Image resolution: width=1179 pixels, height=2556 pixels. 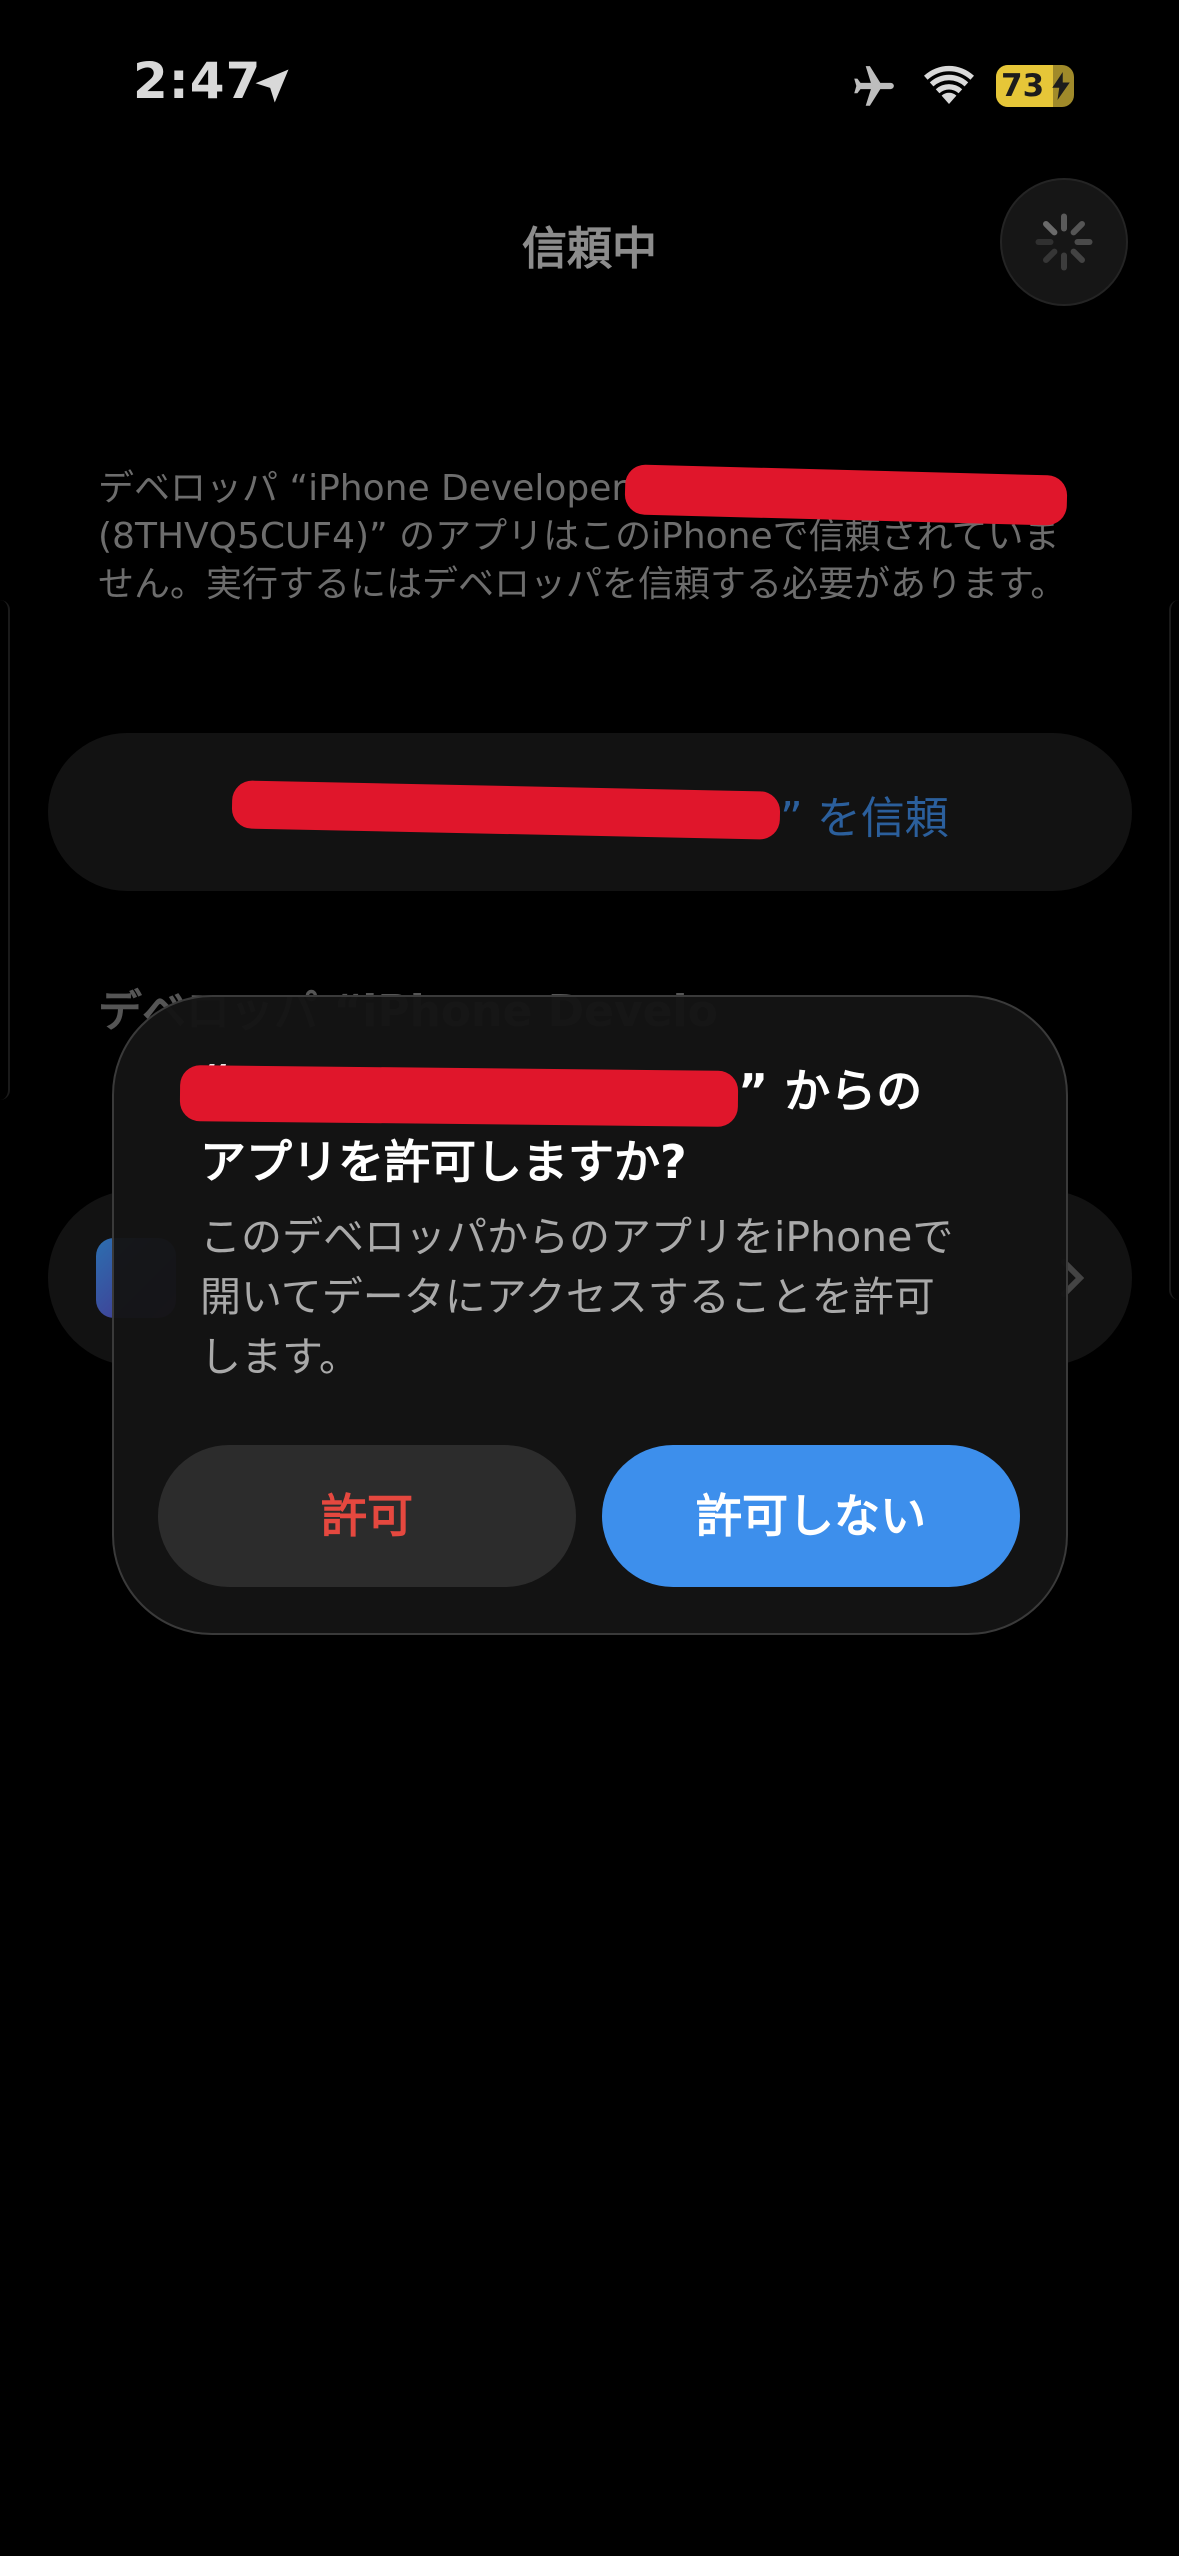 I want to click on airplane-icon, so click(x=874, y=86).